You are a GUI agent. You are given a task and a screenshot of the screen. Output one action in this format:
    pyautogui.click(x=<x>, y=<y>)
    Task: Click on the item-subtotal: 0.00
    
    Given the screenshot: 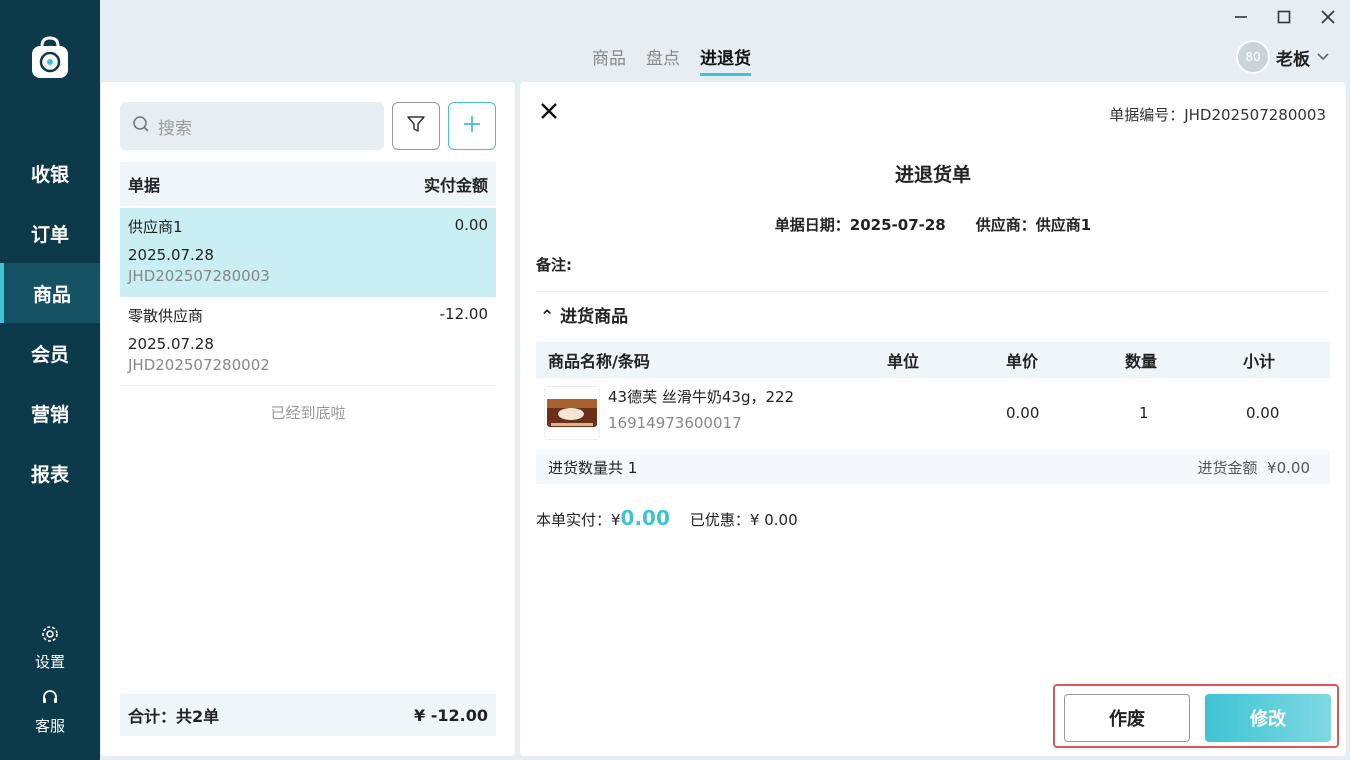 What is the action you would take?
    pyautogui.click(x=1263, y=413)
    